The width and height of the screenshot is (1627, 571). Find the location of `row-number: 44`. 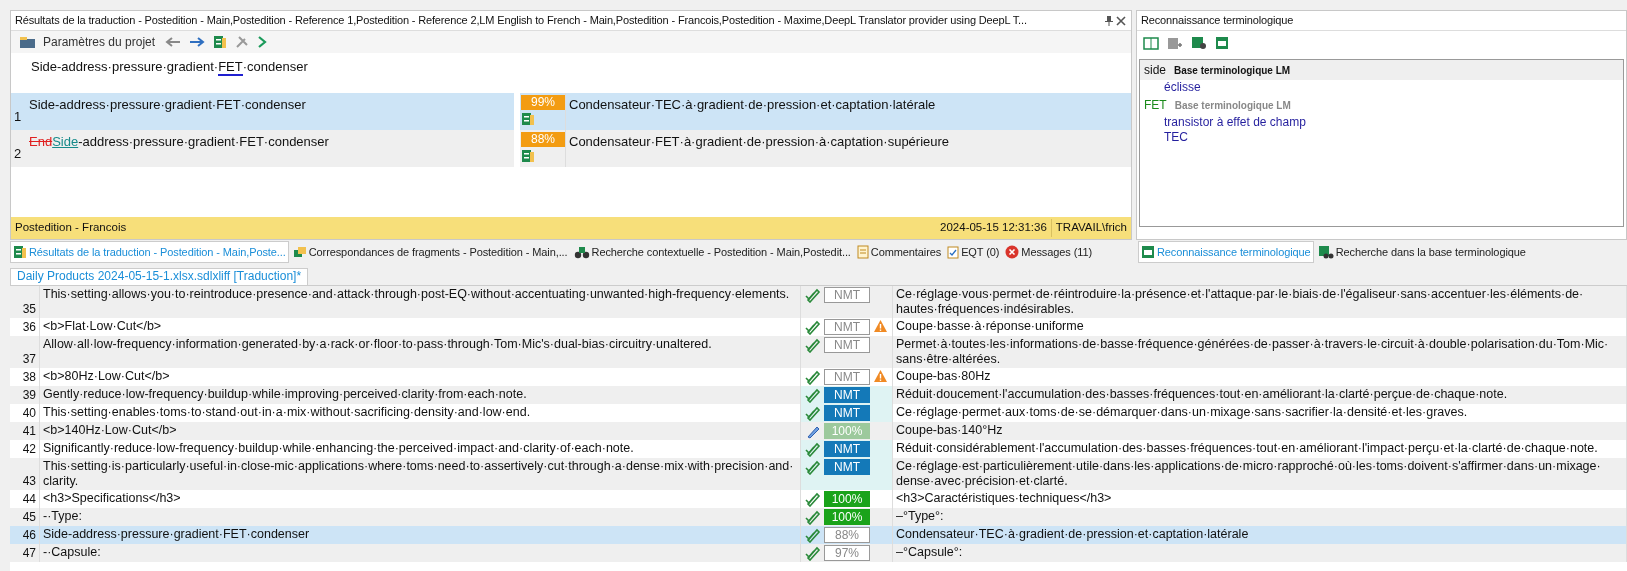

row-number: 44 is located at coordinates (29, 499).